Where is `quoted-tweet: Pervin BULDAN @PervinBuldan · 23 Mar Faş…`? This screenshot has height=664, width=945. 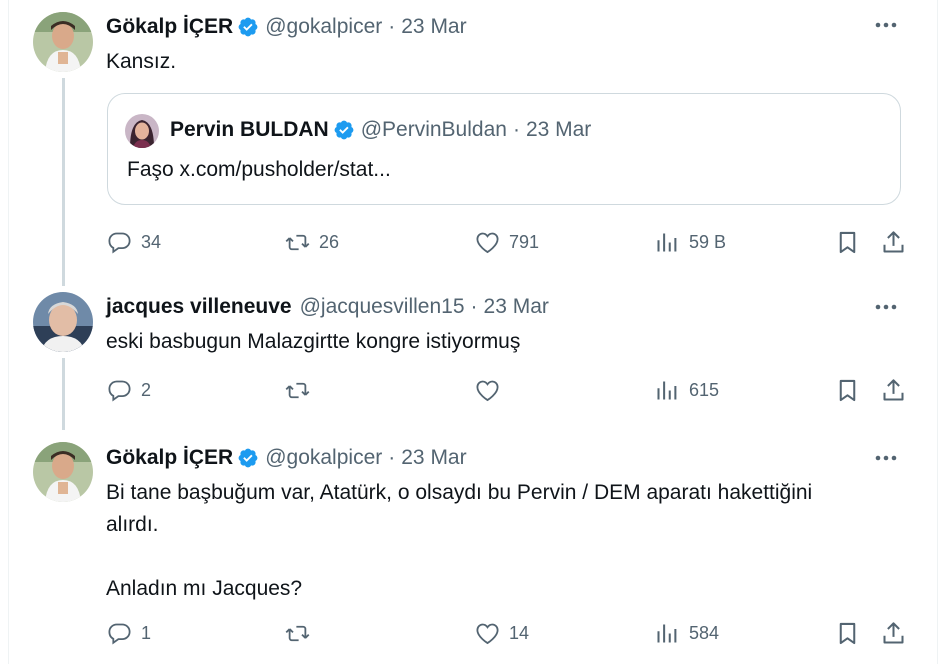
quoted-tweet: Pervin BULDAN @PervinBuldan · 23 Mar Faş… is located at coordinates (504, 149).